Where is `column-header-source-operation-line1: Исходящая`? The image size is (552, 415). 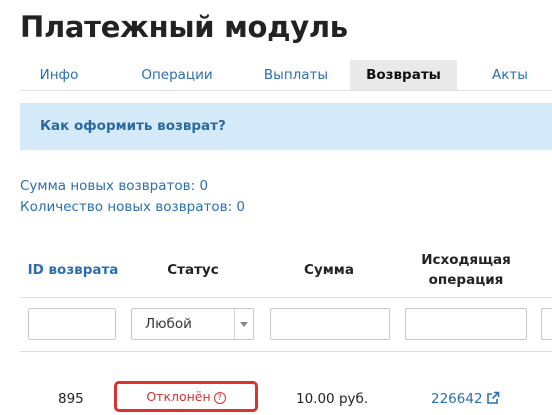
column-header-source-operation-line1: Исходящая is located at coordinates (466, 260).